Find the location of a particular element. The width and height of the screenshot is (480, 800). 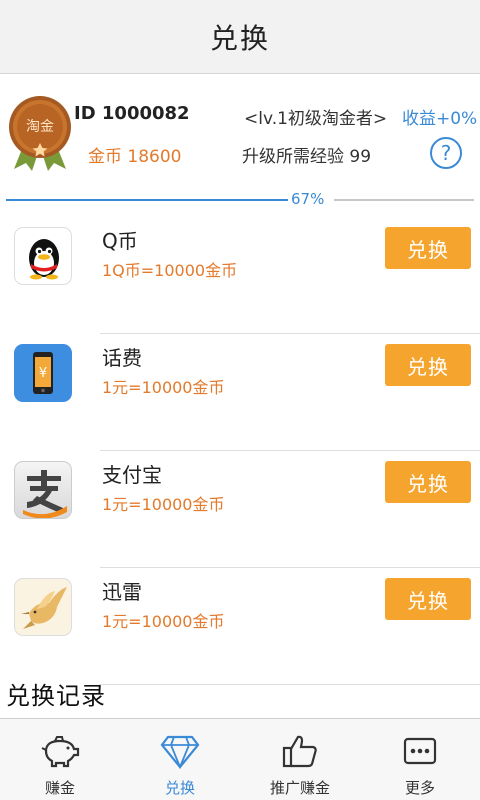

exchange-records-title: 兑换记录 is located at coordinates (56, 696).